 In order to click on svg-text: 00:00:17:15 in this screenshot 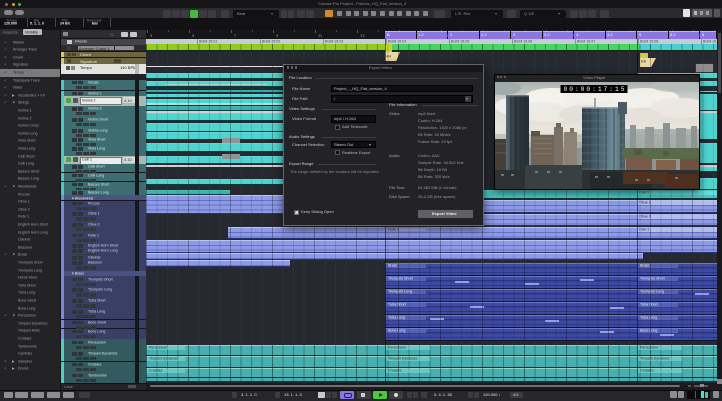, I will do `click(593, 89)`.